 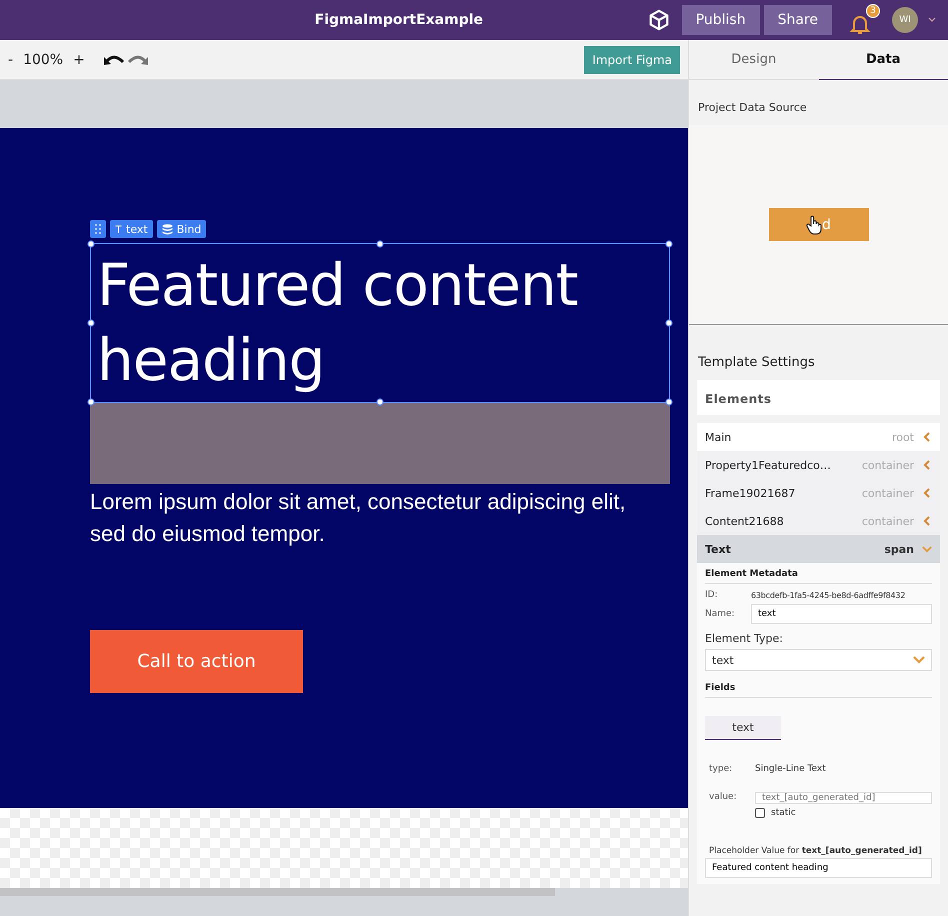 What do you see at coordinates (818, 437) in the screenshot?
I see `element-row: Main root` at bounding box center [818, 437].